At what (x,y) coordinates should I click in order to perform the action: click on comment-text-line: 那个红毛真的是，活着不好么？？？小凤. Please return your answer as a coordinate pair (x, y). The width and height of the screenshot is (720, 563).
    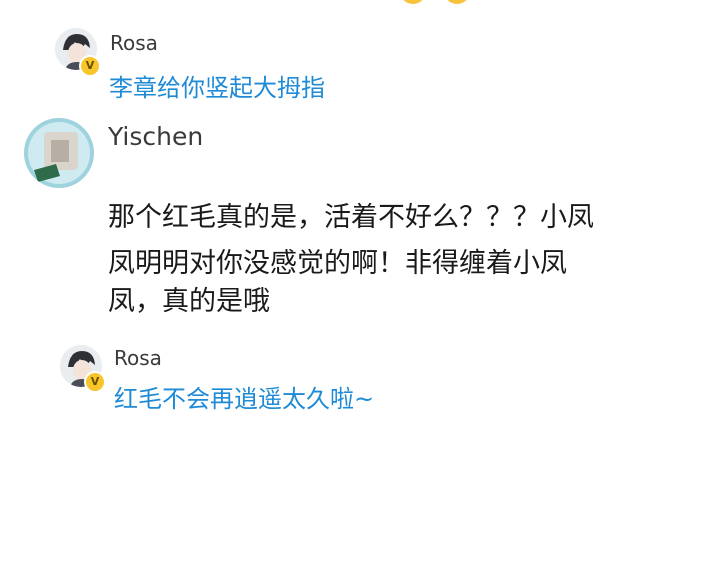
    Looking at the image, I should click on (351, 217).